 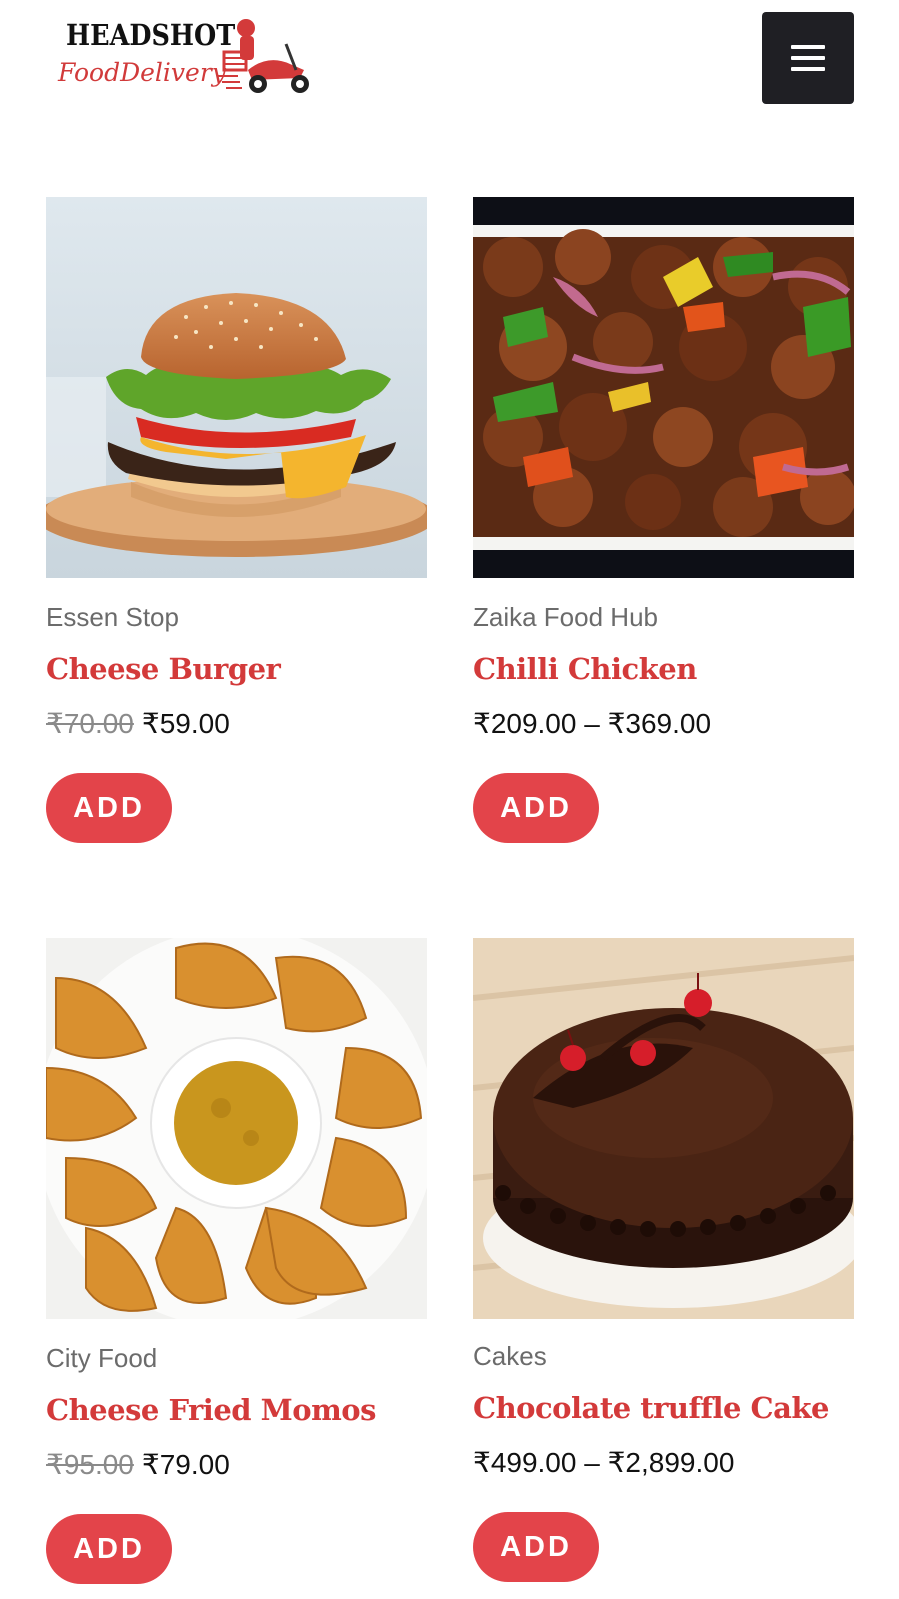 I want to click on product-old-price: ₹95.00, so click(x=90, y=1464).